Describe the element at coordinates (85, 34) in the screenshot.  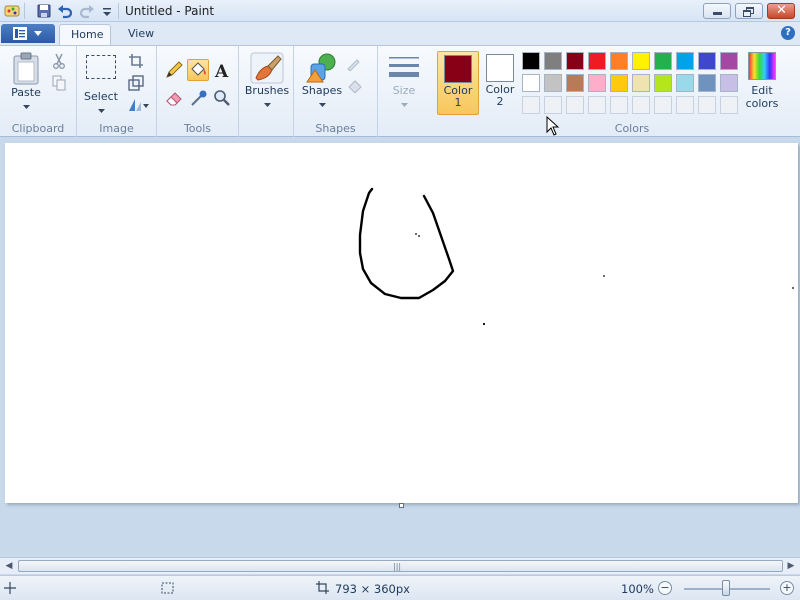
I see `tab-home: Home` at that location.